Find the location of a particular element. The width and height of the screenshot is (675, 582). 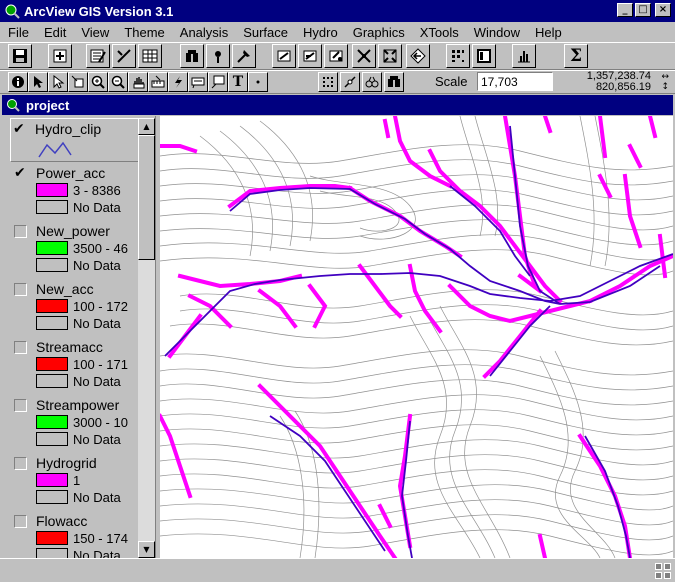

add-theme-icon is located at coordinates (60, 56).